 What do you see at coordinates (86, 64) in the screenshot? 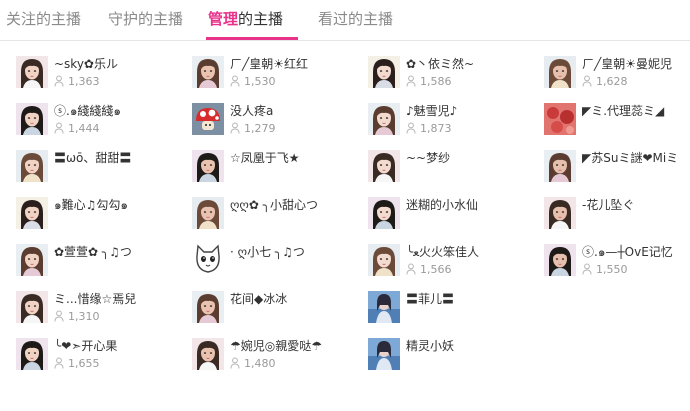
I see `host-name: ~sky✿乐ル` at bounding box center [86, 64].